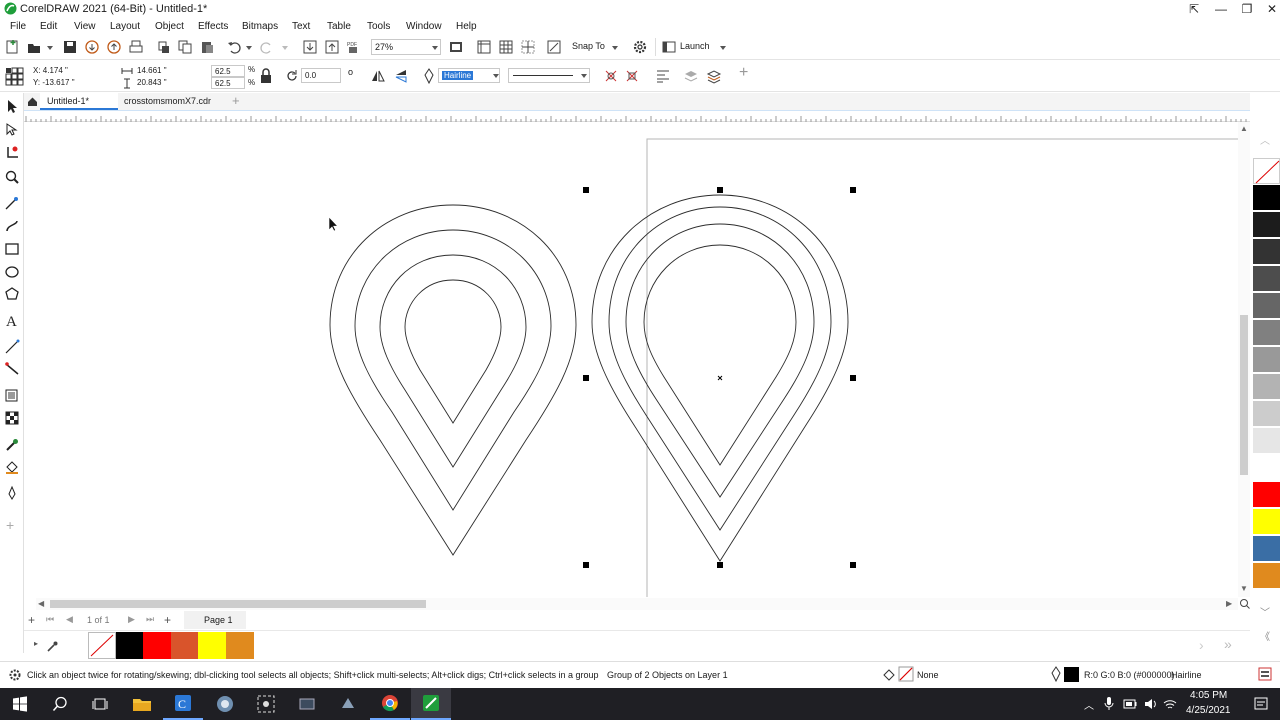 The width and height of the screenshot is (1280, 720). Describe the element at coordinates (1071, 674) in the screenshot. I see `outline-color-swatch` at that location.